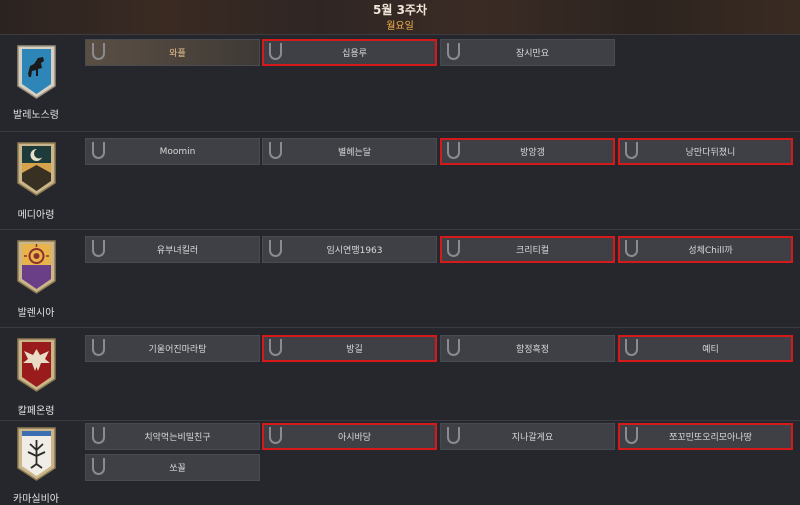  I want to click on horse-crest-icon, so click(36, 72).